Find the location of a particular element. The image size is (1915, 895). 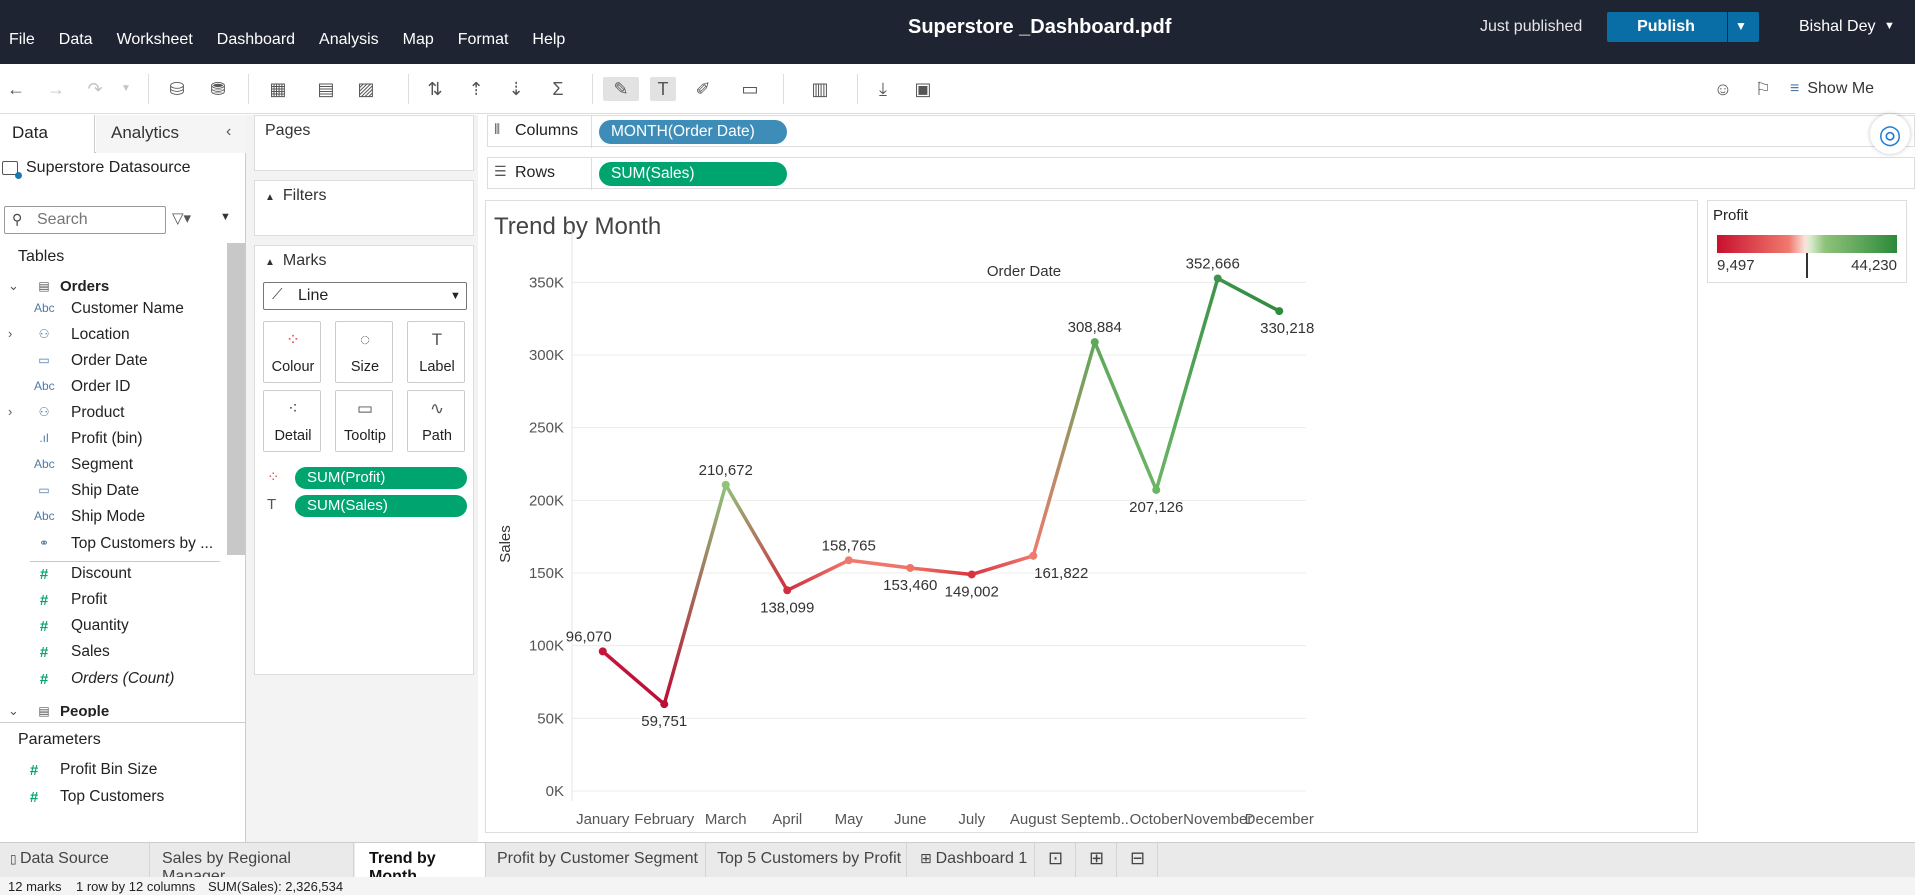

field-name: Order ID is located at coordinates (101, 386).